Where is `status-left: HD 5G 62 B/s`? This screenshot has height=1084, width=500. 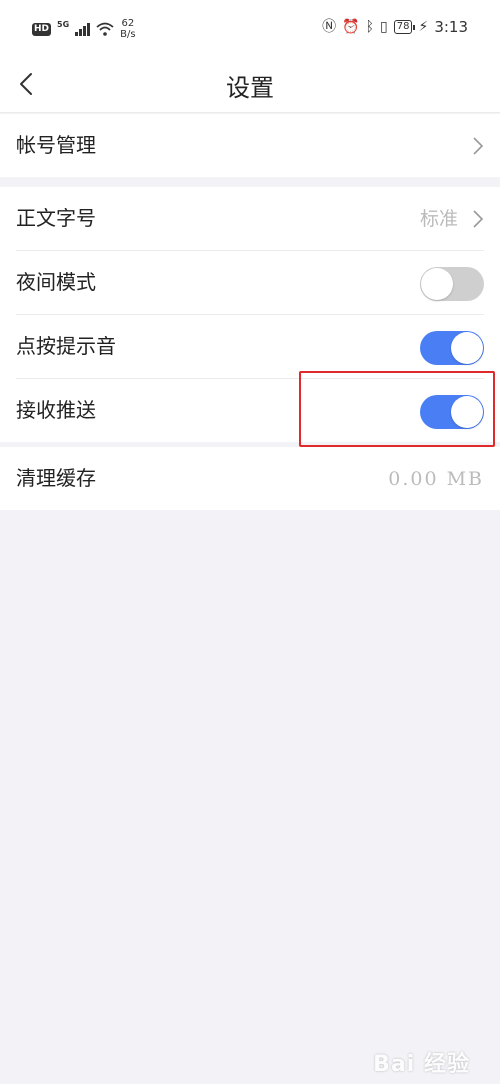 status-left: HD 5G 62 B/s is located at coordinates (84, 29).